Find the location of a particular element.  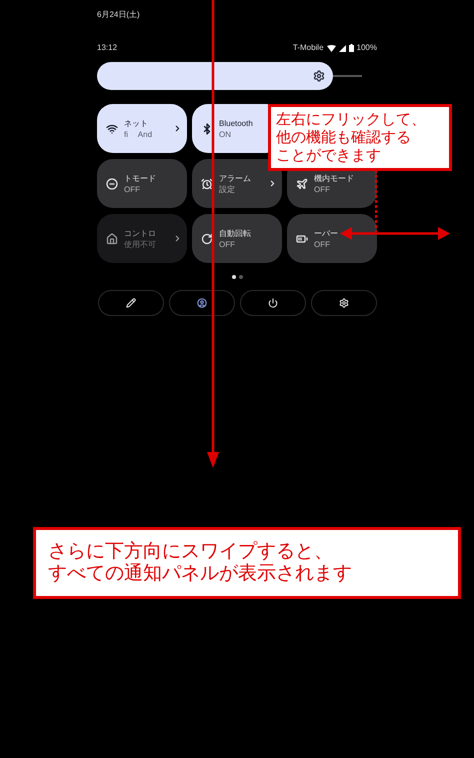

bluetooth-icon is located at coordinates (207, 128).